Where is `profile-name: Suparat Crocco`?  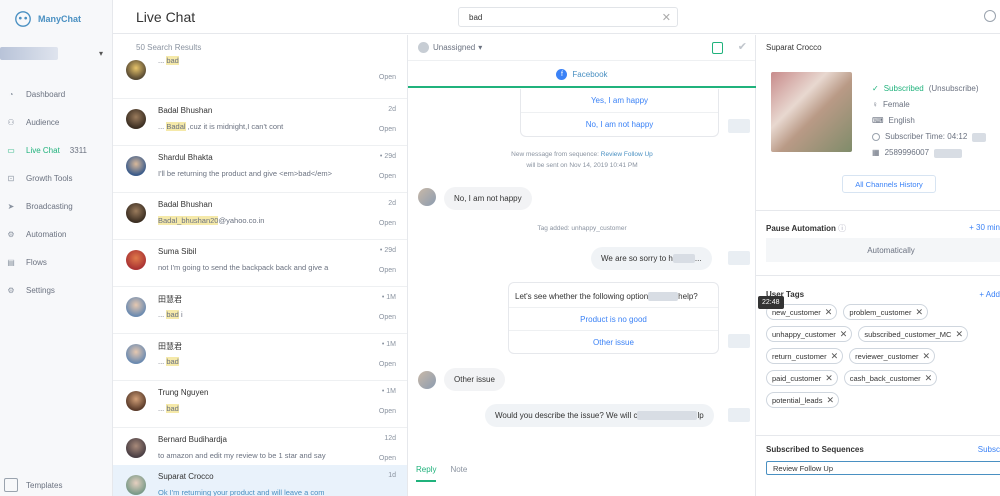 profile-name: Suparat Crocco is located at coordinates (794, 47).